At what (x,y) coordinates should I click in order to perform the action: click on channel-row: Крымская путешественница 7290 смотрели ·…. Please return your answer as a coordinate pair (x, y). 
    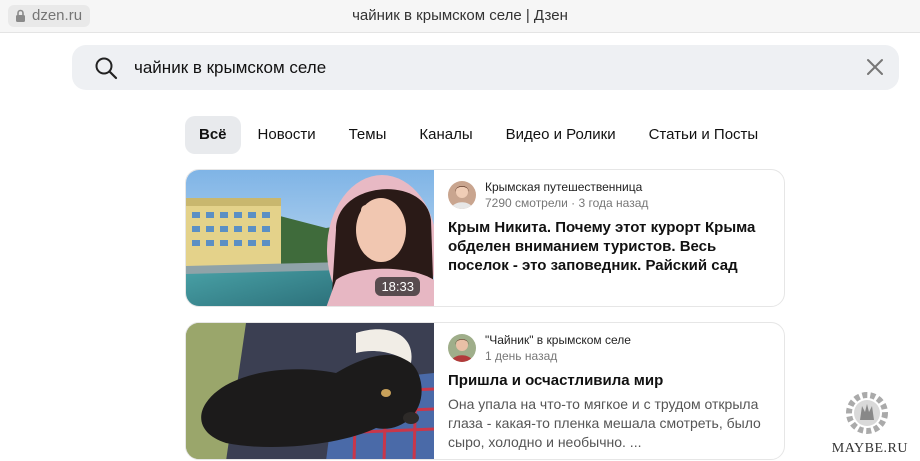
    Looking at the image, I should click on (613, 195).